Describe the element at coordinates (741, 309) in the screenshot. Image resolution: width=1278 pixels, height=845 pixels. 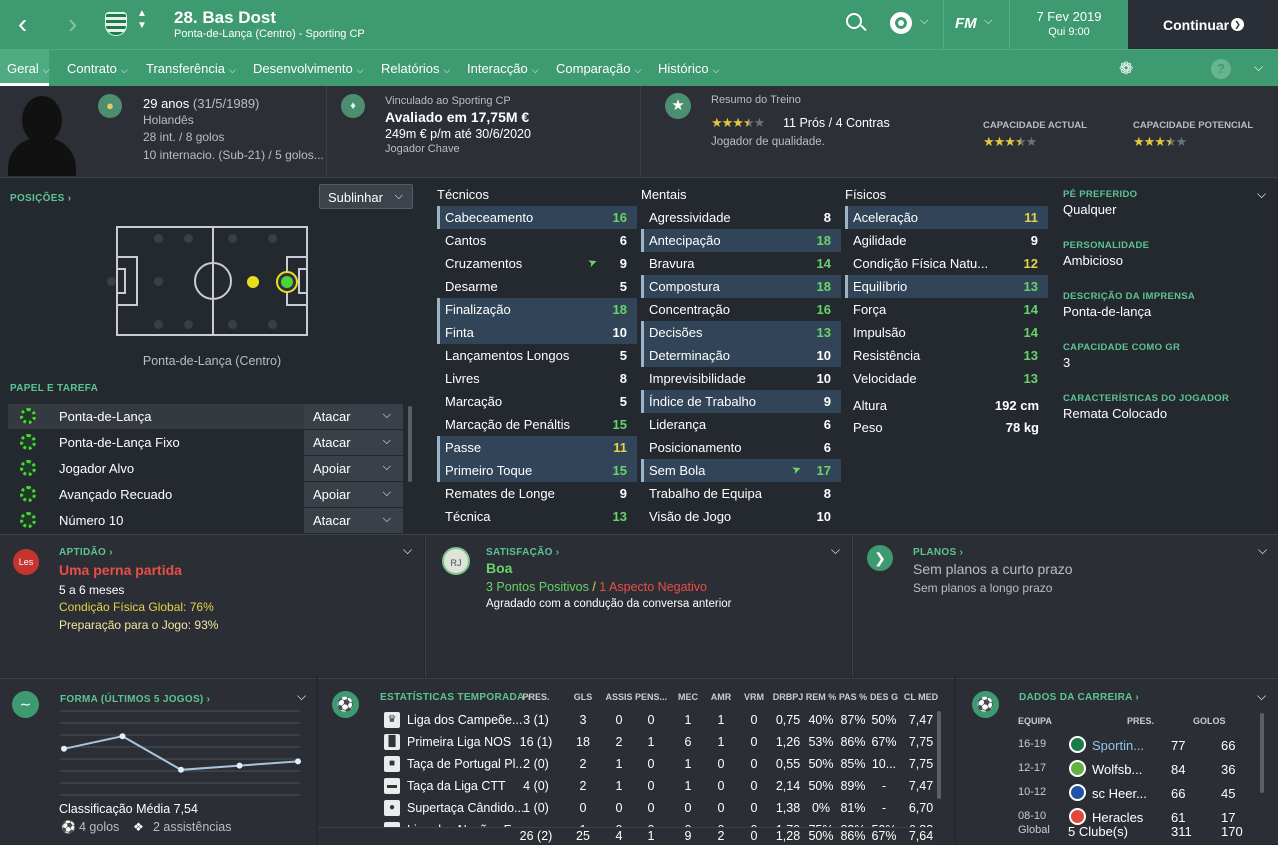
I see `attribute-row: Concentração 16` at that location.